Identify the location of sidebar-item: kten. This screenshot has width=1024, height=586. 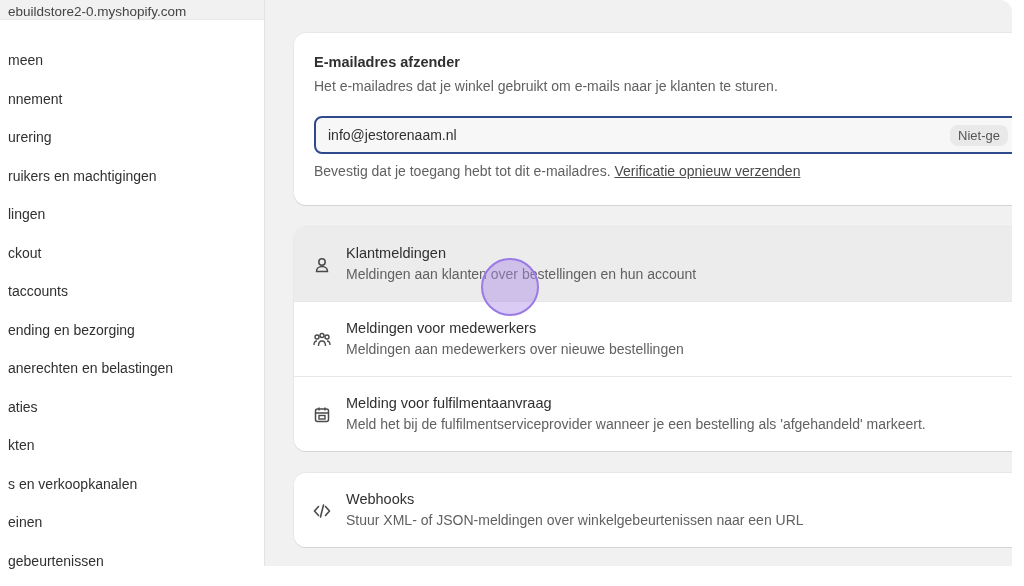
(17, 445).